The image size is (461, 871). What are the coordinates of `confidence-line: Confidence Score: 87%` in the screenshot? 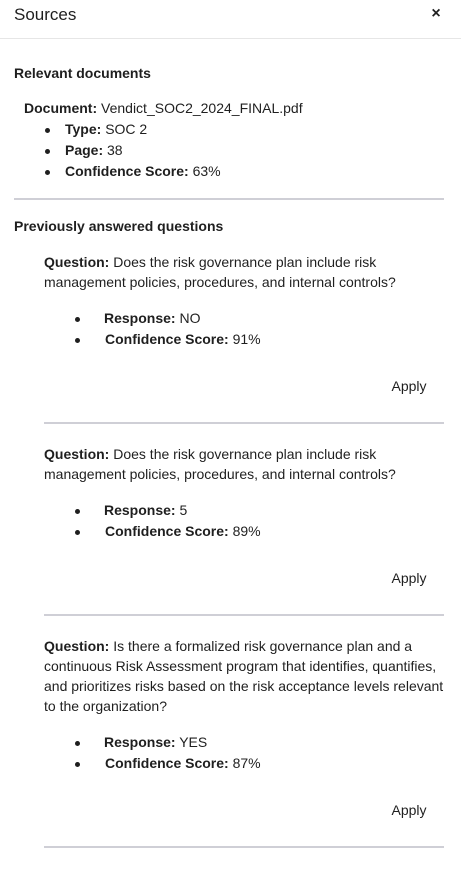 It's located at (183, 763).